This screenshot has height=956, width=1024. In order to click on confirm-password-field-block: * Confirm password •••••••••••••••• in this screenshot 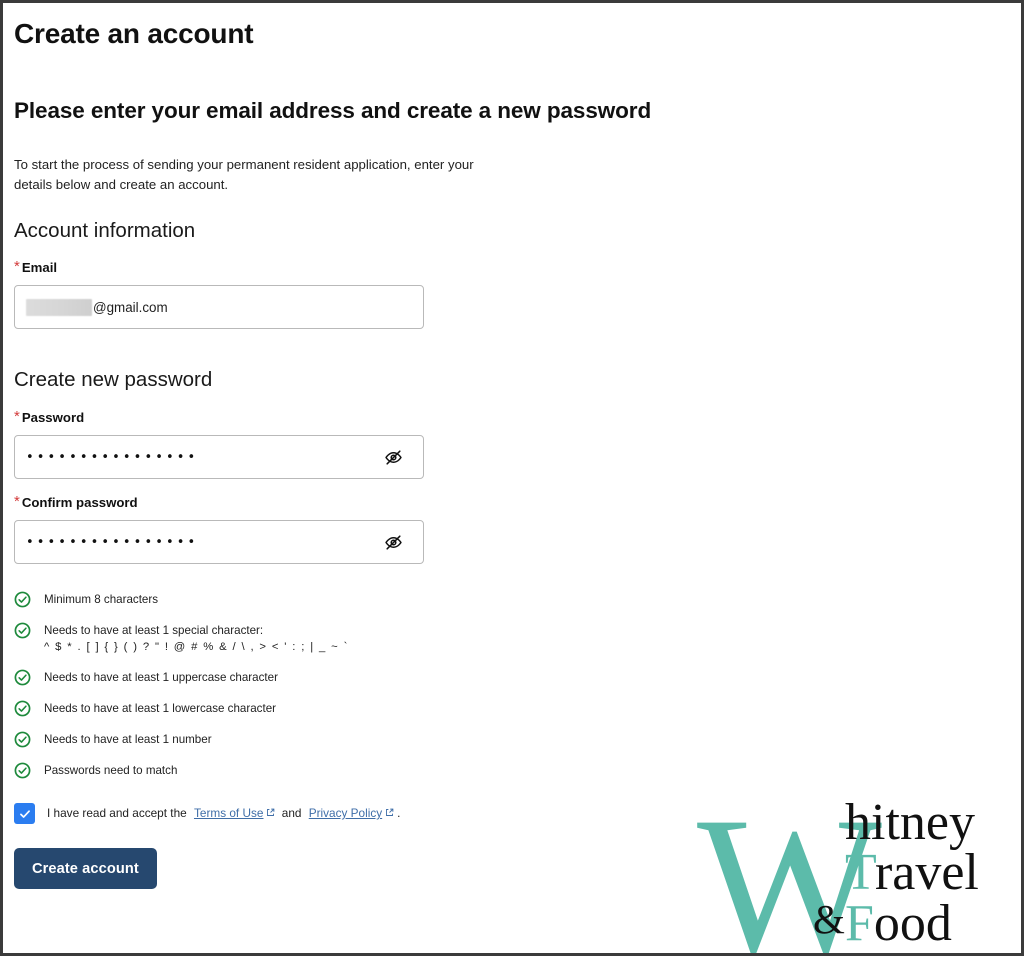, I will do `click(404, 528)`.